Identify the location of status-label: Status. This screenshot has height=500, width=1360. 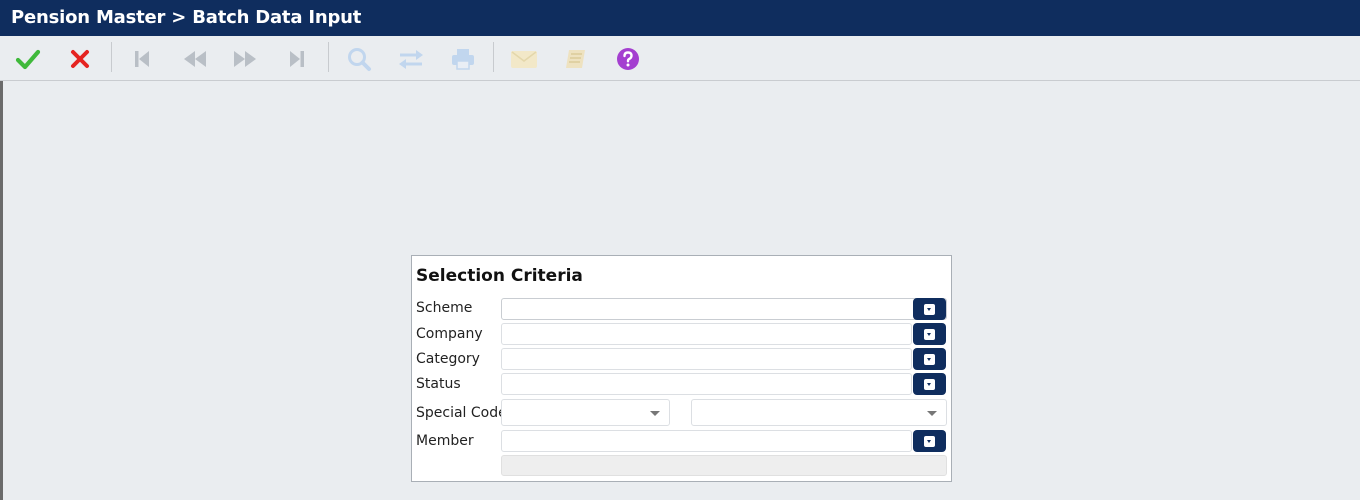
(438, 384).